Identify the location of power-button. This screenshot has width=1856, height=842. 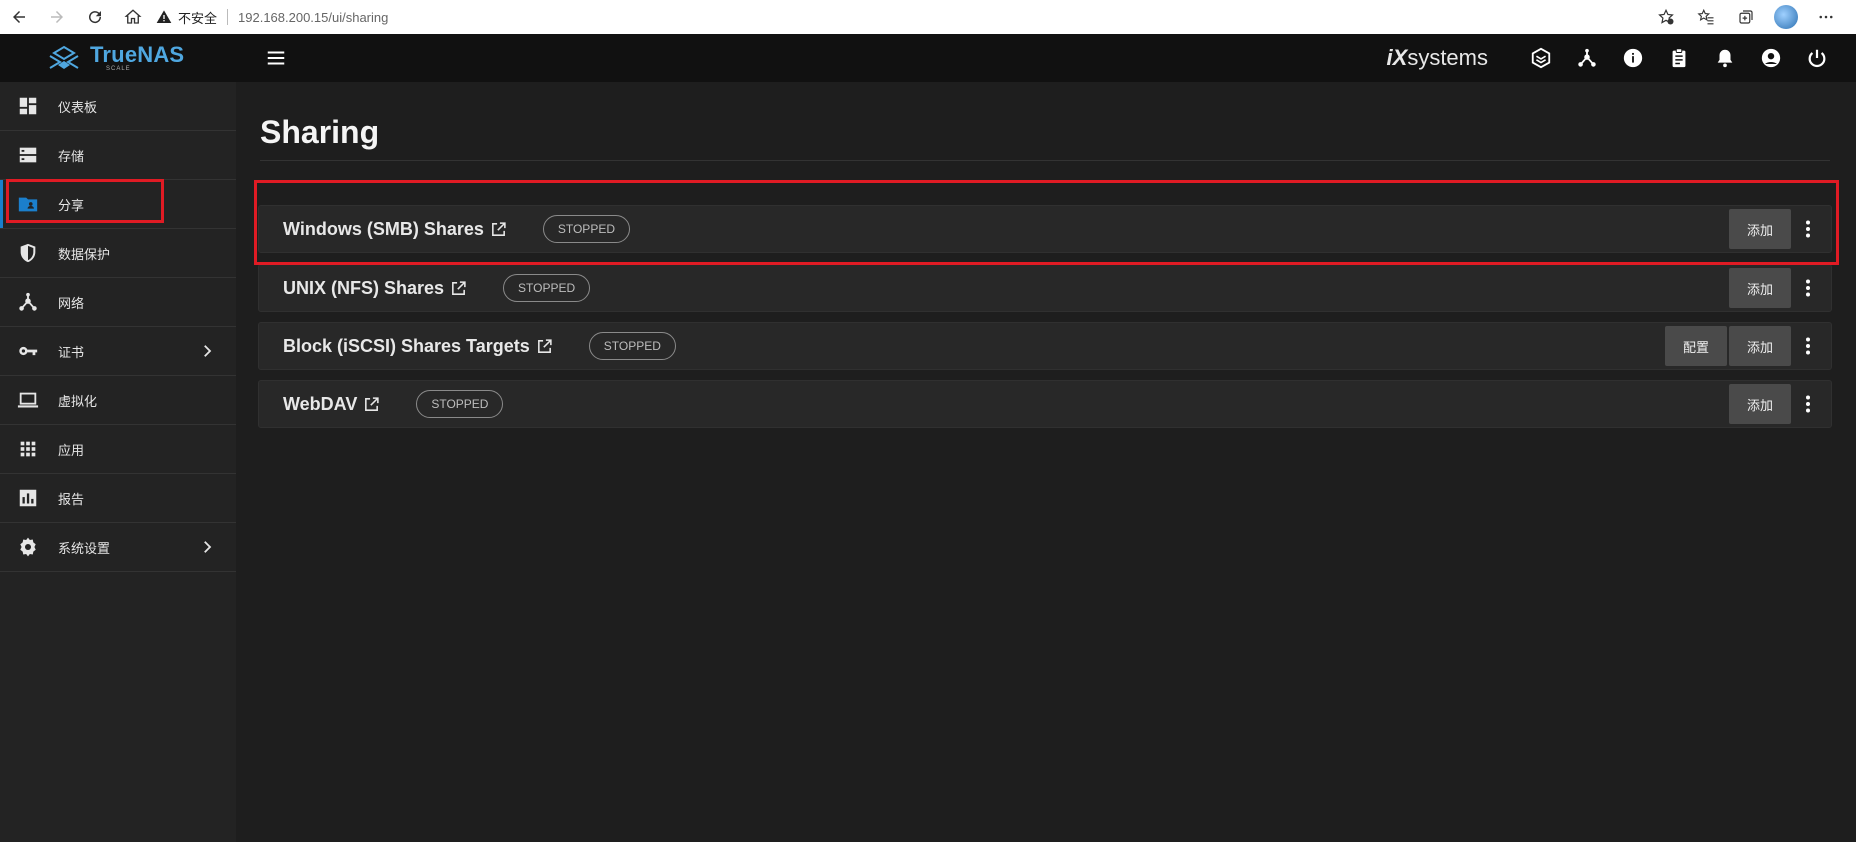
(1817, 58).